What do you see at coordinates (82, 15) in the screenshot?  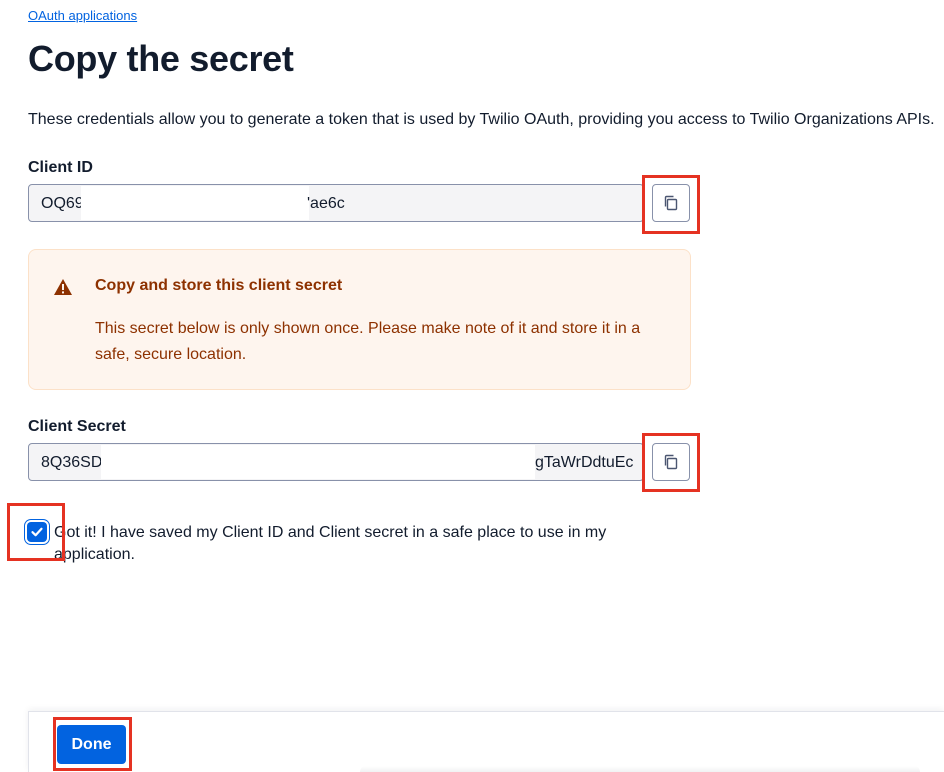 I see `breadcrumb-oauth-applications-link: OAuth applications` at bounding box center [82, 15].